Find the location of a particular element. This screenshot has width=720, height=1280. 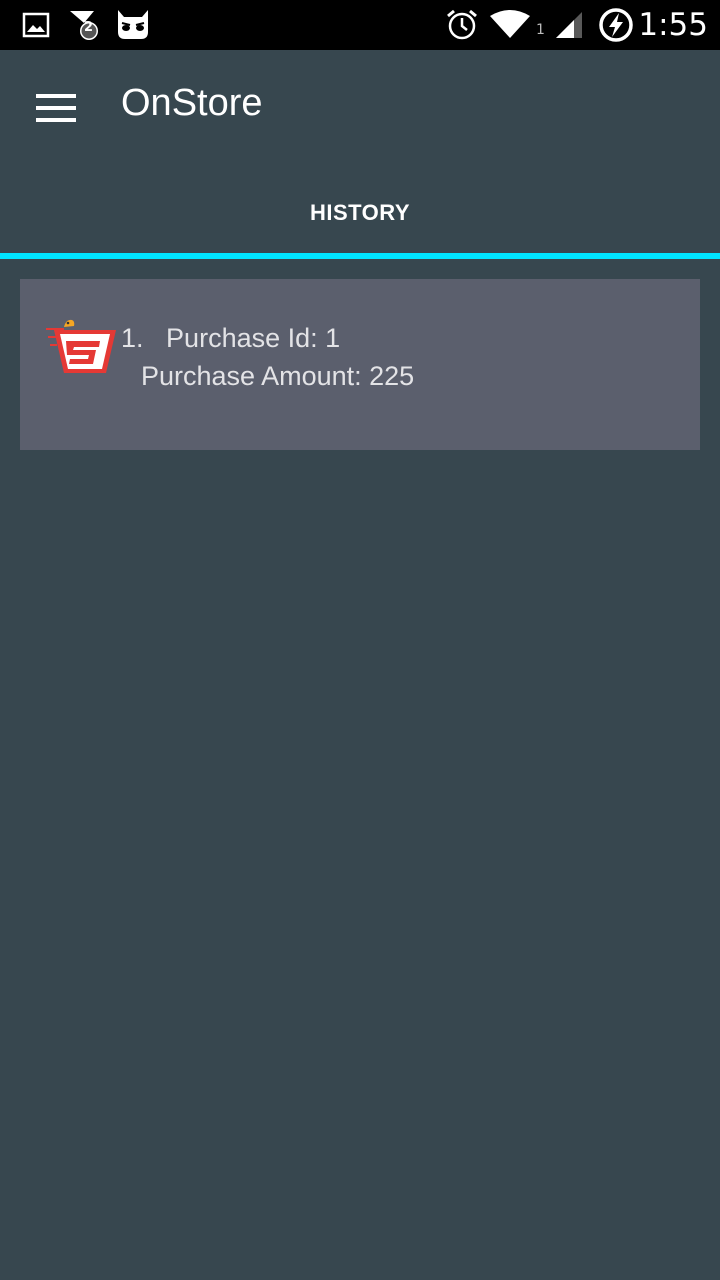

purchase-amount: Purchase Amount: 225 is located at coordinates (278, 376).